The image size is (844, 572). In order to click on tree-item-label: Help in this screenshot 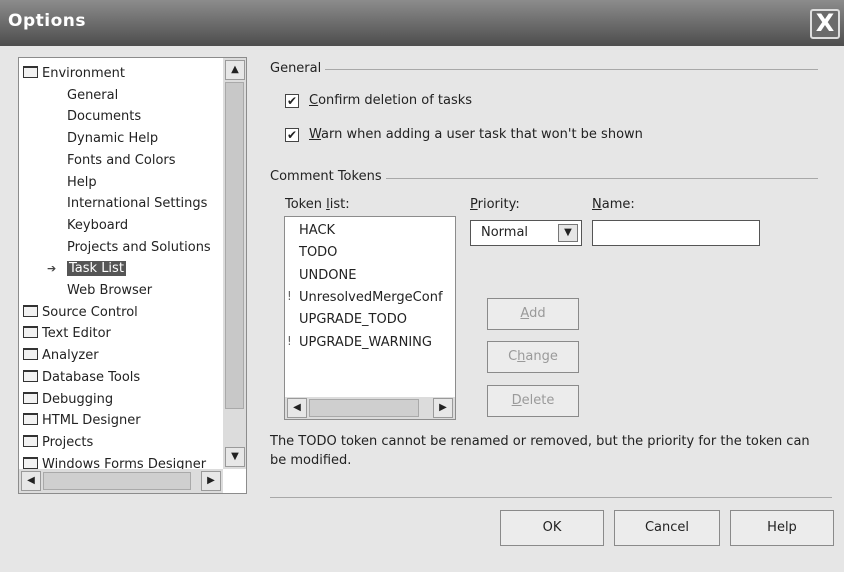, I will do `click(82, 182)`.